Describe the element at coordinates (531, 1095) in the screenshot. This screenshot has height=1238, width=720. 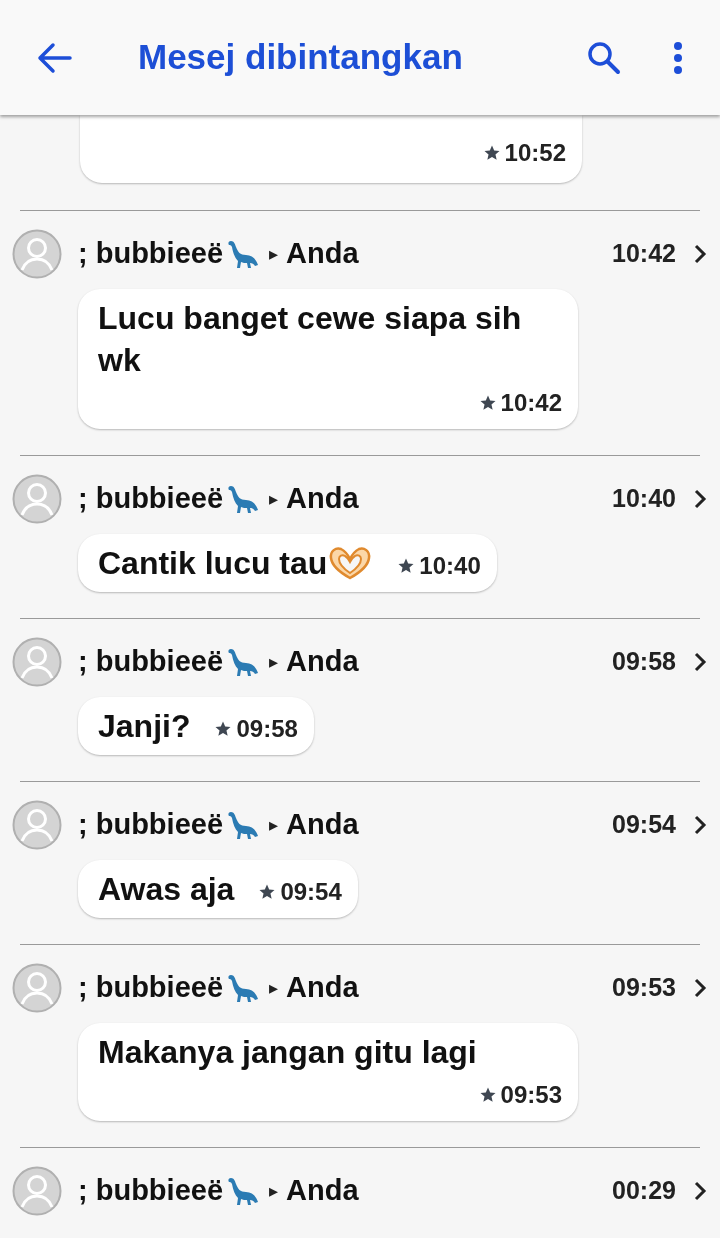
I see `message-time: 09:53` at that location.